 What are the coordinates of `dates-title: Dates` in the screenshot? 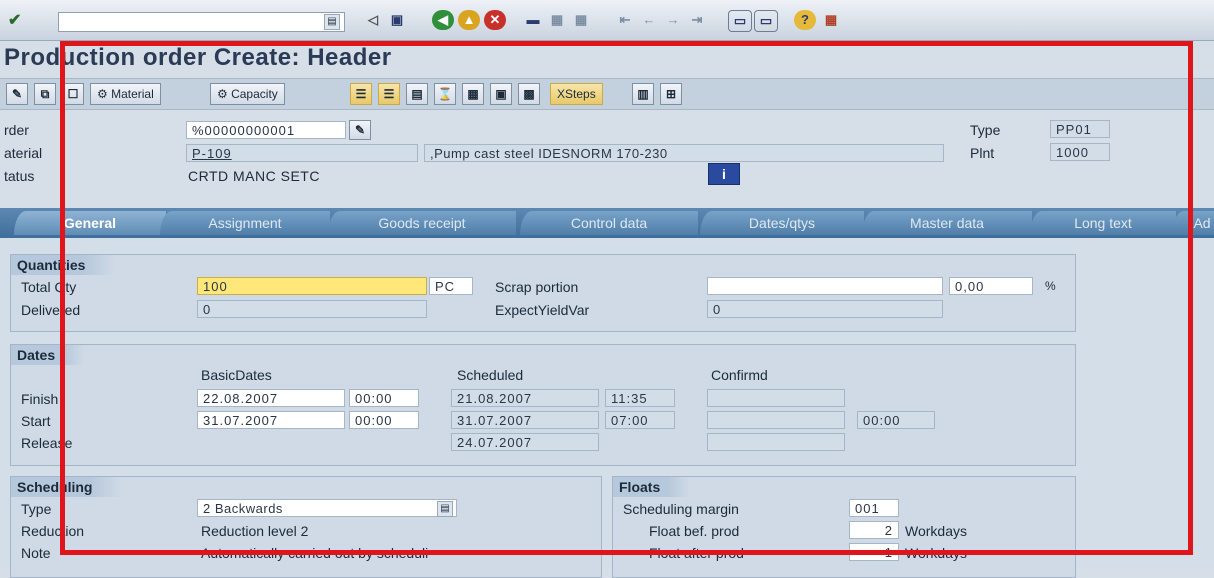 It's located at (48, 355).